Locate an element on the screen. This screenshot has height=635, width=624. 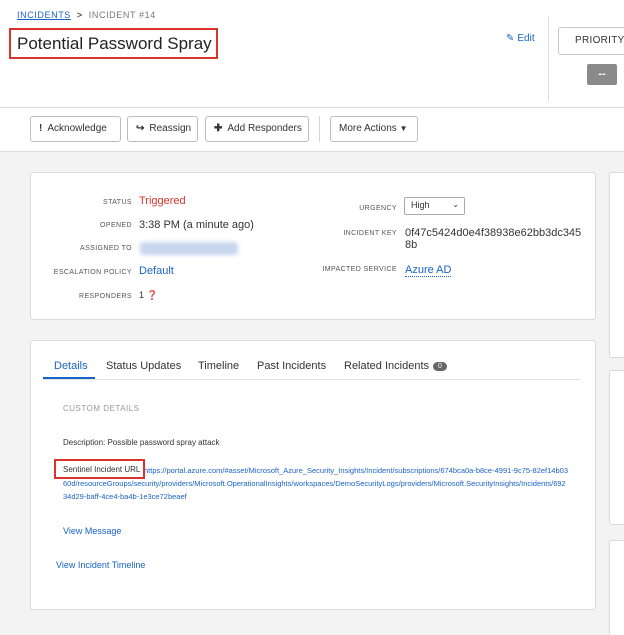
responders-count: 1 ❓ is located at coordinates (148, 295).